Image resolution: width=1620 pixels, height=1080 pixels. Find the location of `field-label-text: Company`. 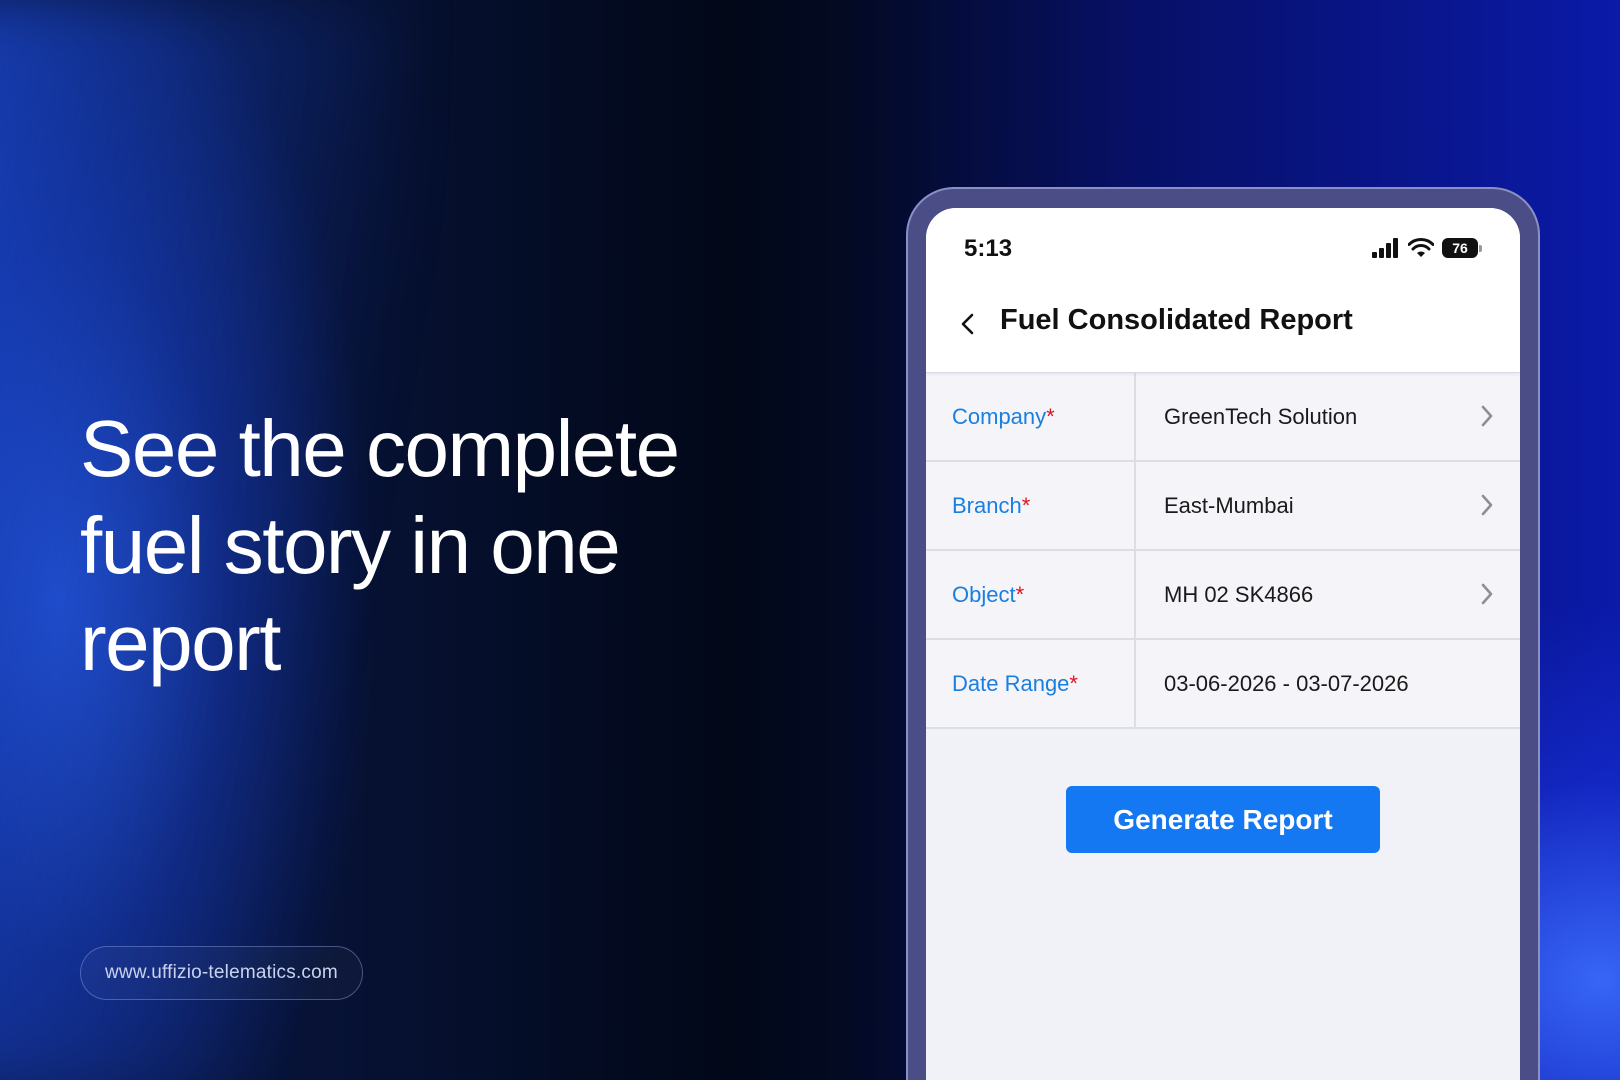

field-label-text: Company is located at coordinates (999, 416).